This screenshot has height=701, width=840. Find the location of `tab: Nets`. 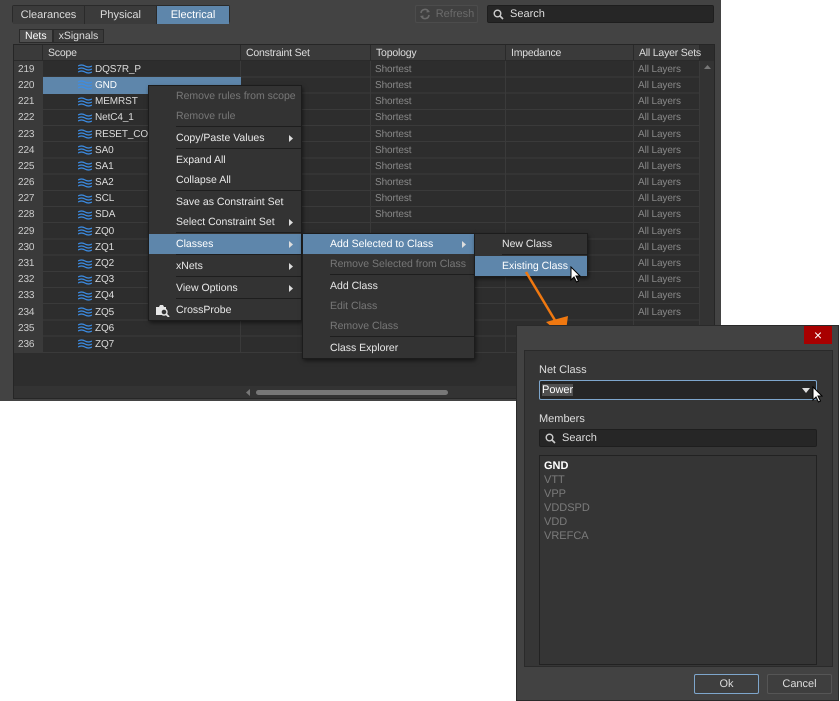

tab: Nets is located at coordinates (36, 36).